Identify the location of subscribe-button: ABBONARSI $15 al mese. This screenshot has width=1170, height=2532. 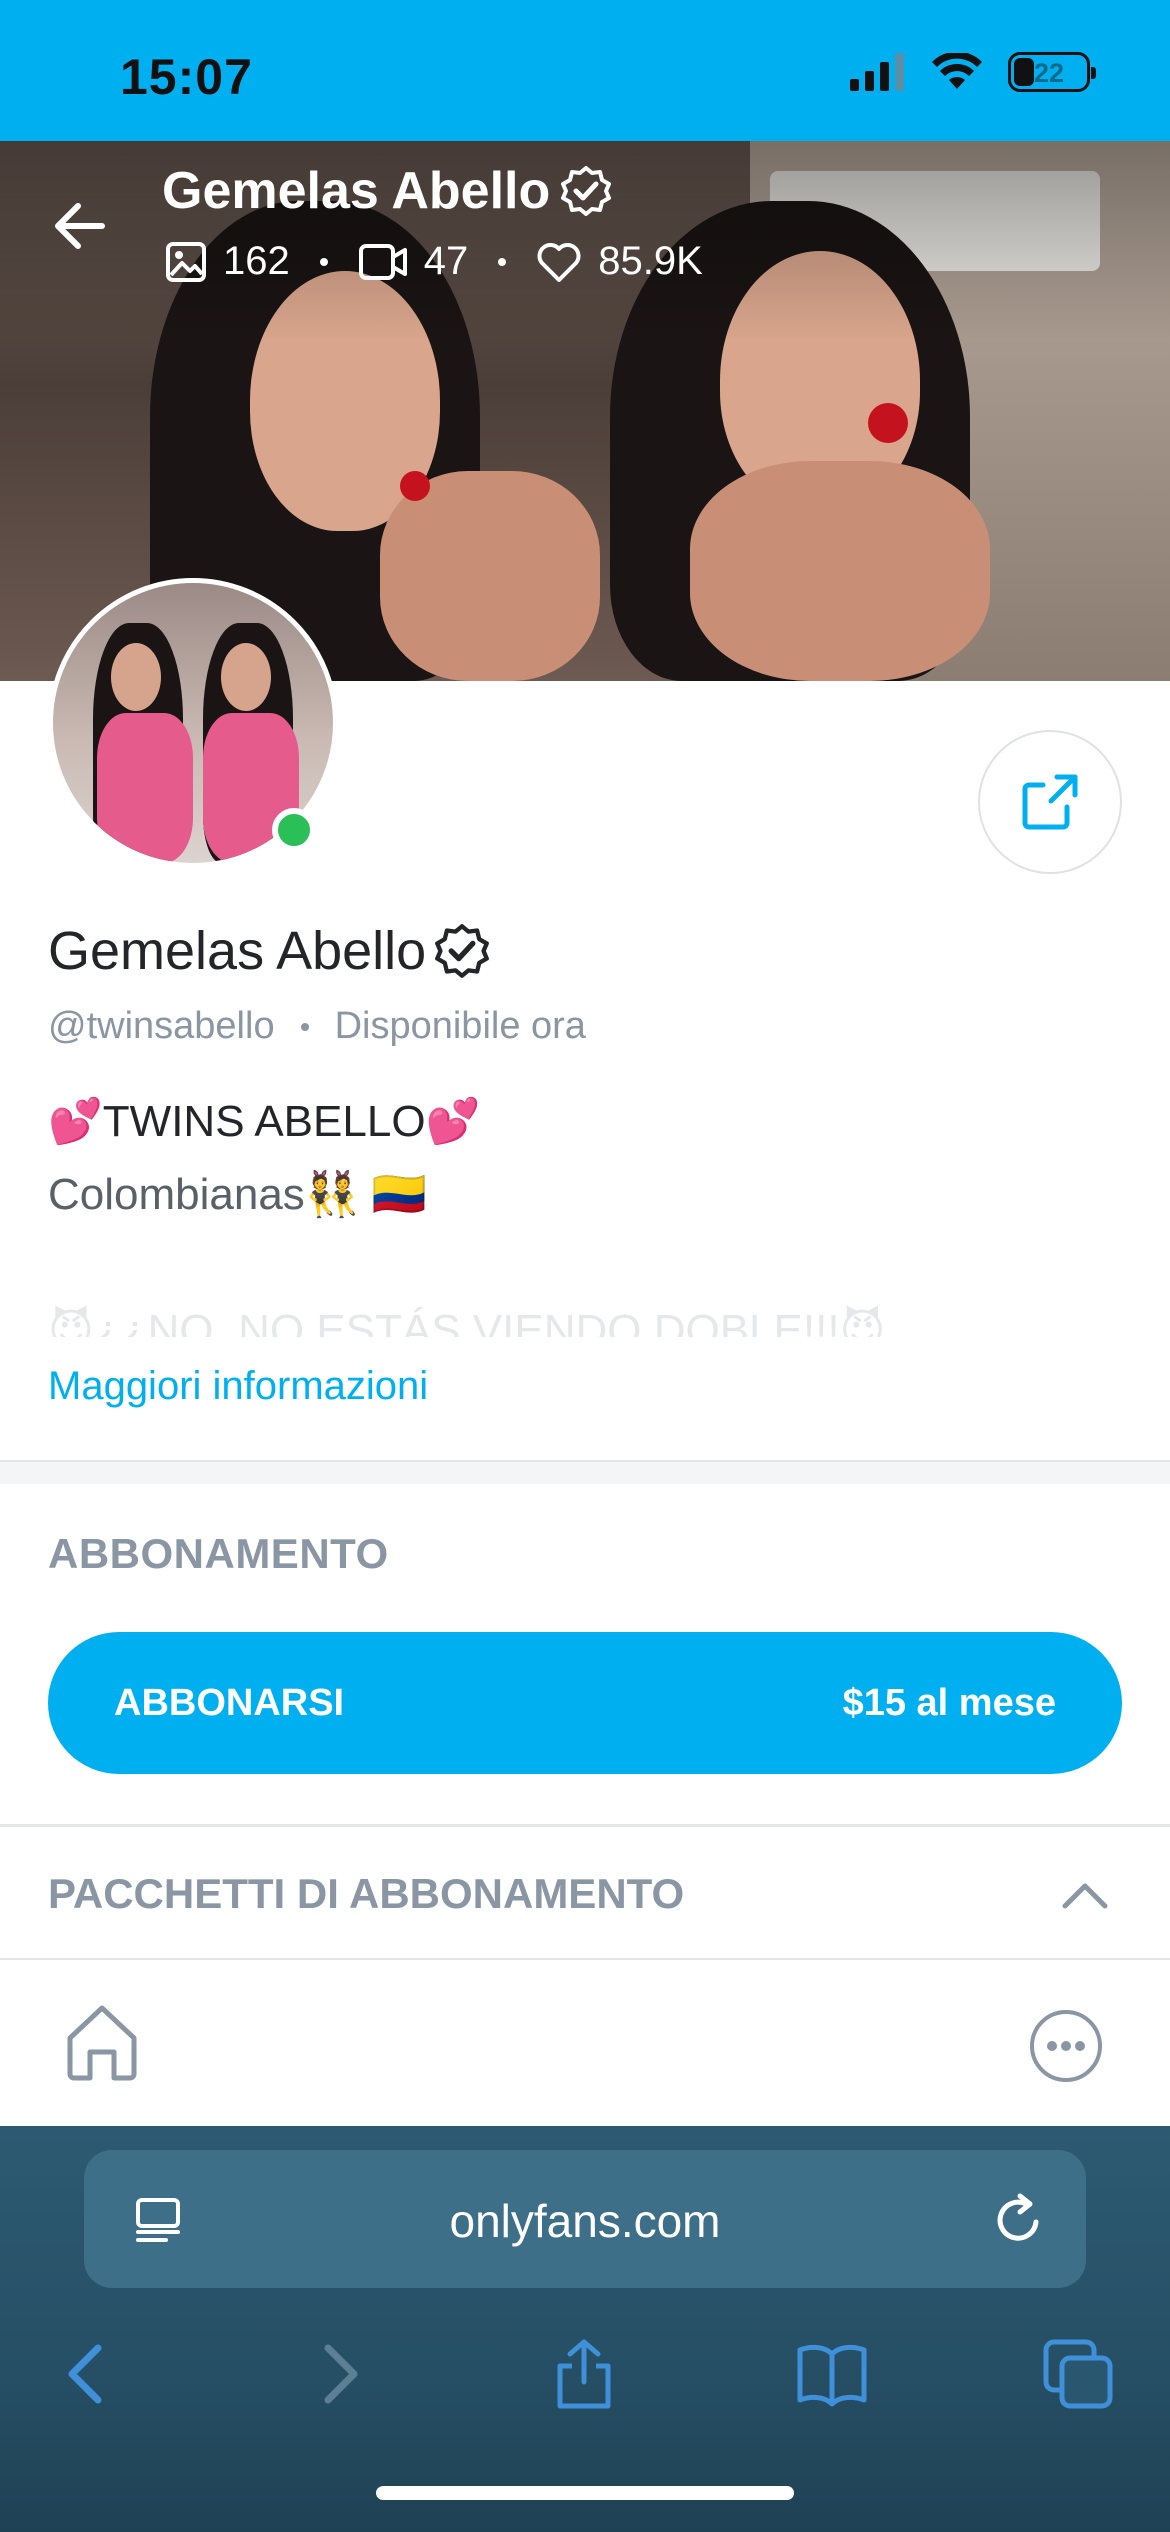
(585, 1703).